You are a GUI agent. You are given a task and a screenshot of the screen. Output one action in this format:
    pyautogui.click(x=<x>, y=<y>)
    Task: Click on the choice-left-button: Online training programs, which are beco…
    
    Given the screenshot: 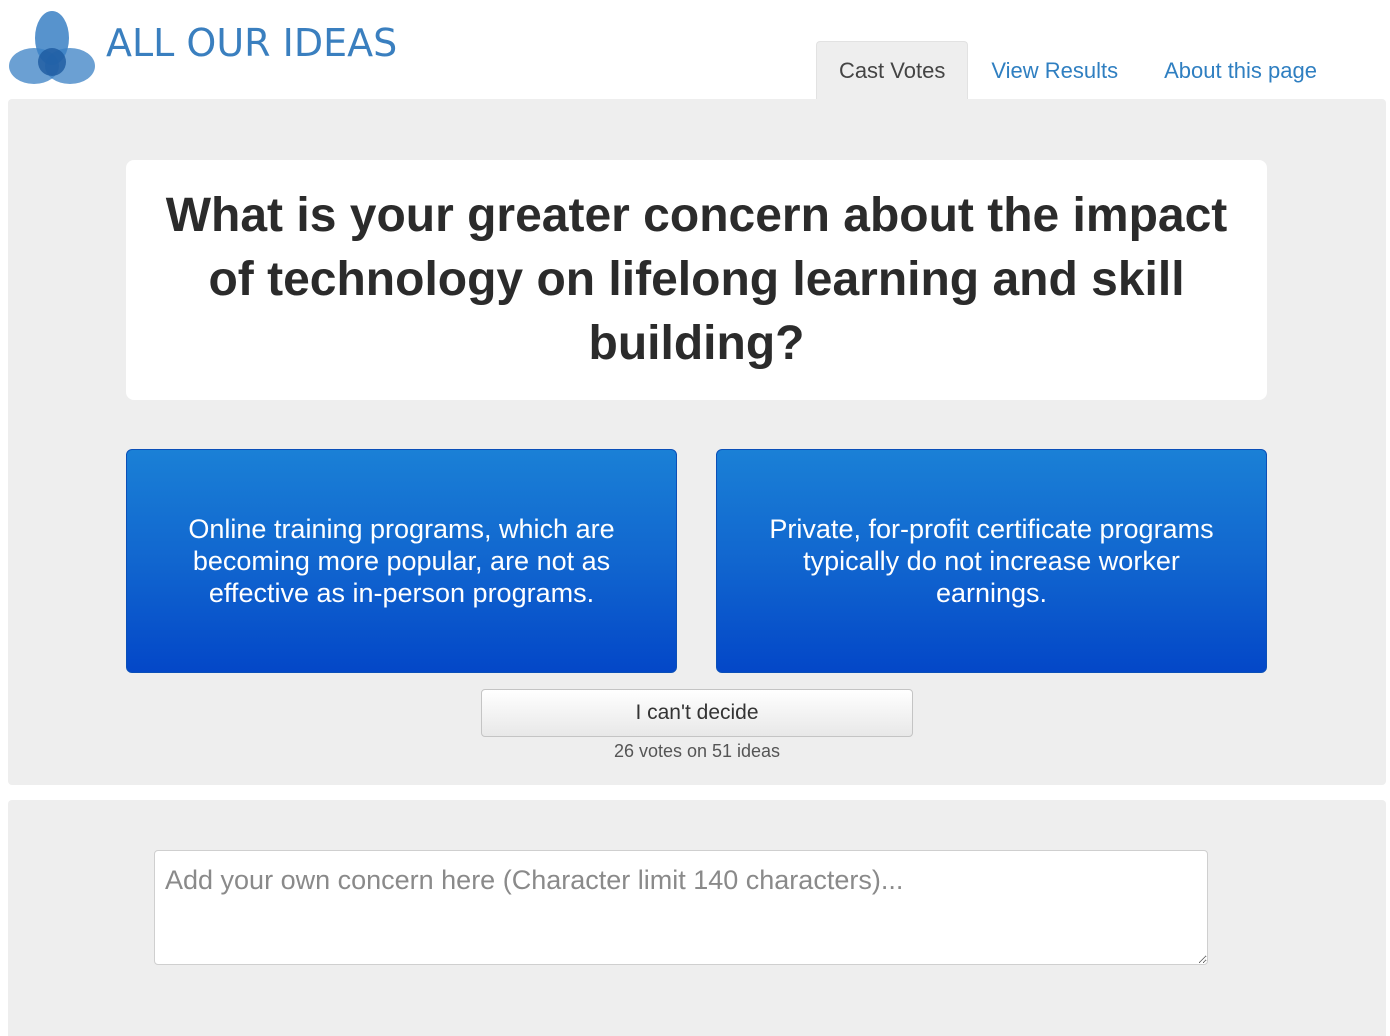 What is the action you would take?
    pyautogui.click(x=401, y=561)
    